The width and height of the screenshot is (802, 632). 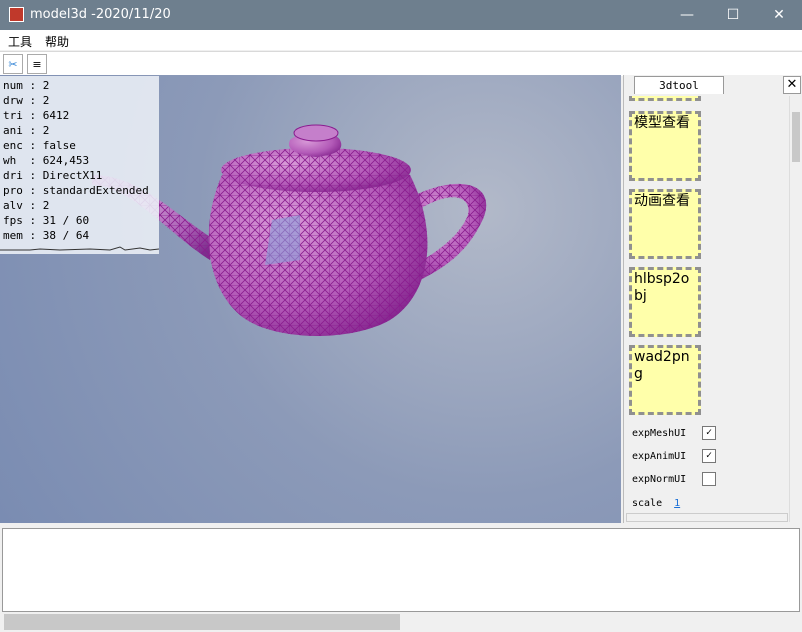 What do you see at coordinates (26, 130) in the screenshot?
I see `stat-ani: ani : 2` at bounding box center [26, 130].